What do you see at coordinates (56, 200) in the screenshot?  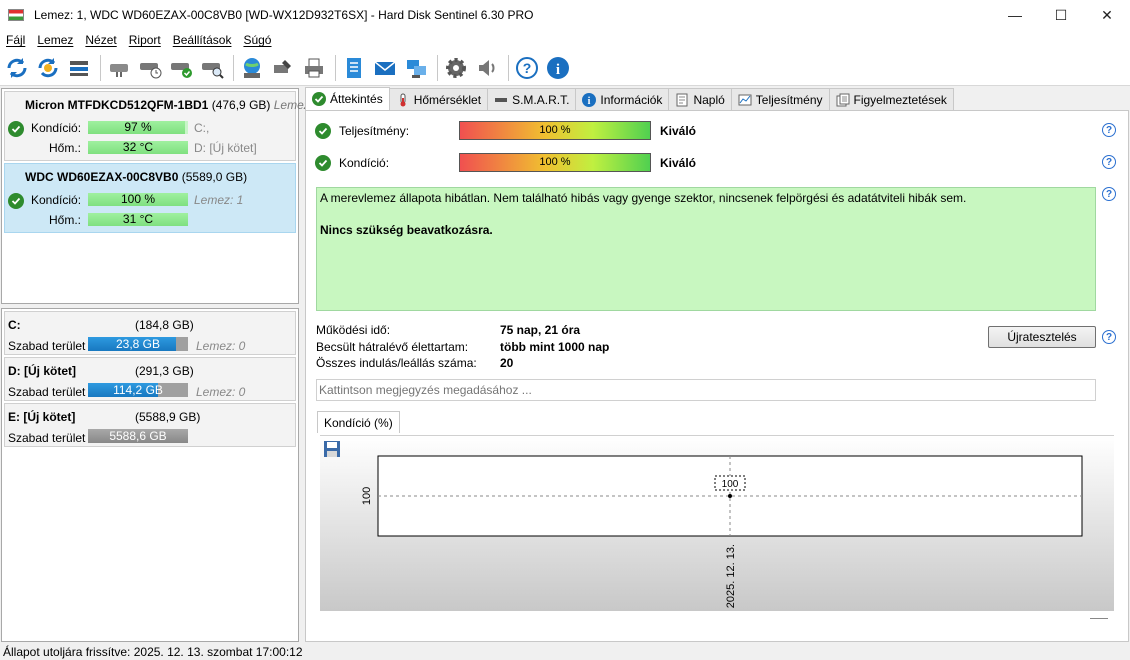 I see `condition-label: Kondíció:` at bounding box center [56, 200].